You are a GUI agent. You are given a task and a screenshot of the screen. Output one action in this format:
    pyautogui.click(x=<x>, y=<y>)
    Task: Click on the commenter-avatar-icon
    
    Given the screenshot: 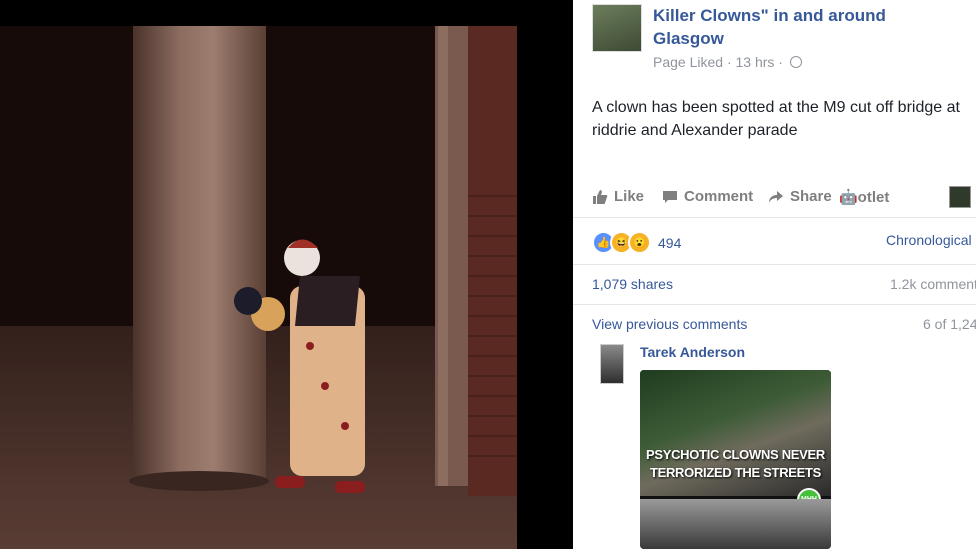 What is the action you would take?
    pyautogui.click(x=960, y=197)
    